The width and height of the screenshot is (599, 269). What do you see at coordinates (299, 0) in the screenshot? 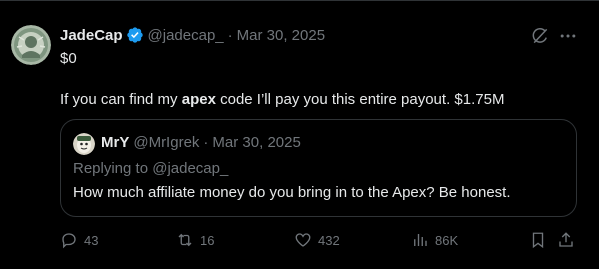
I see `top-divider` at bounding box center [299, 0].